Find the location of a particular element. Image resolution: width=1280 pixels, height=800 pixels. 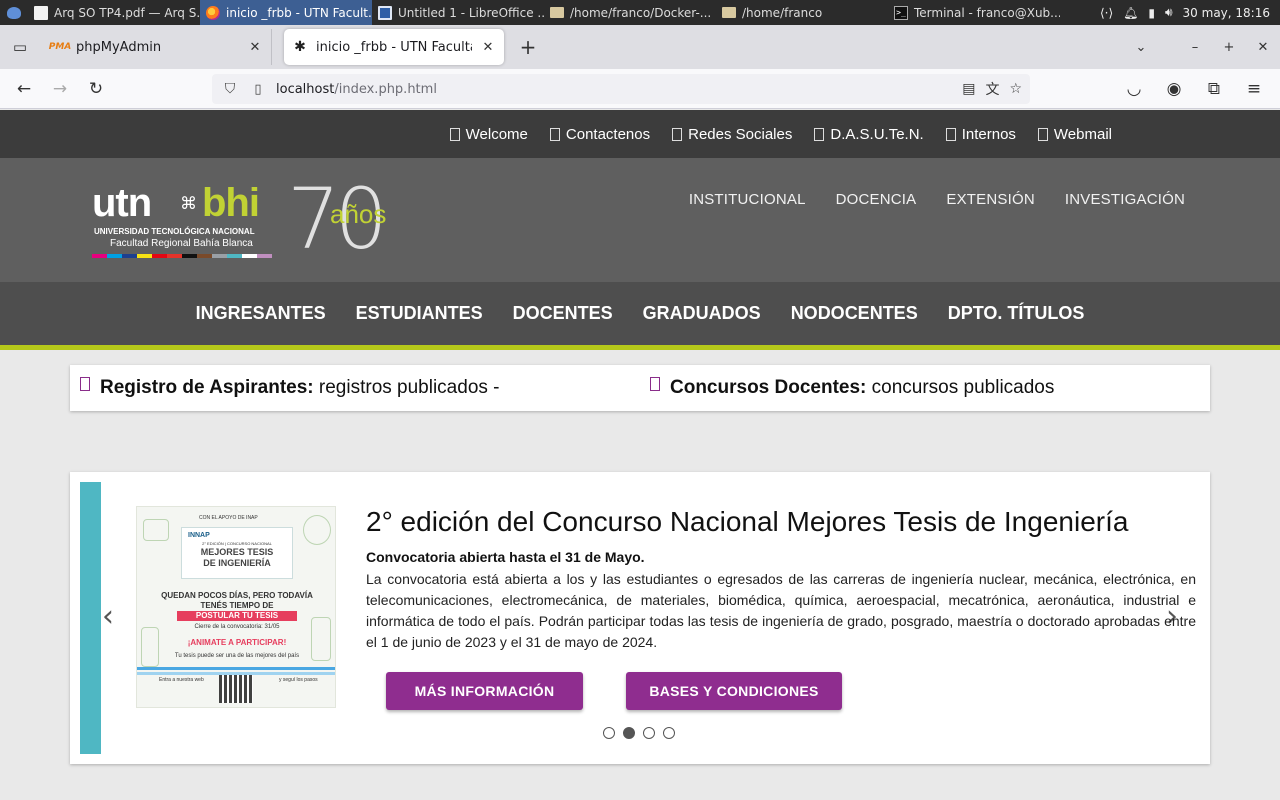

top-link-redes-sociales: Redes Sociales is located at coordinates (732, 134).